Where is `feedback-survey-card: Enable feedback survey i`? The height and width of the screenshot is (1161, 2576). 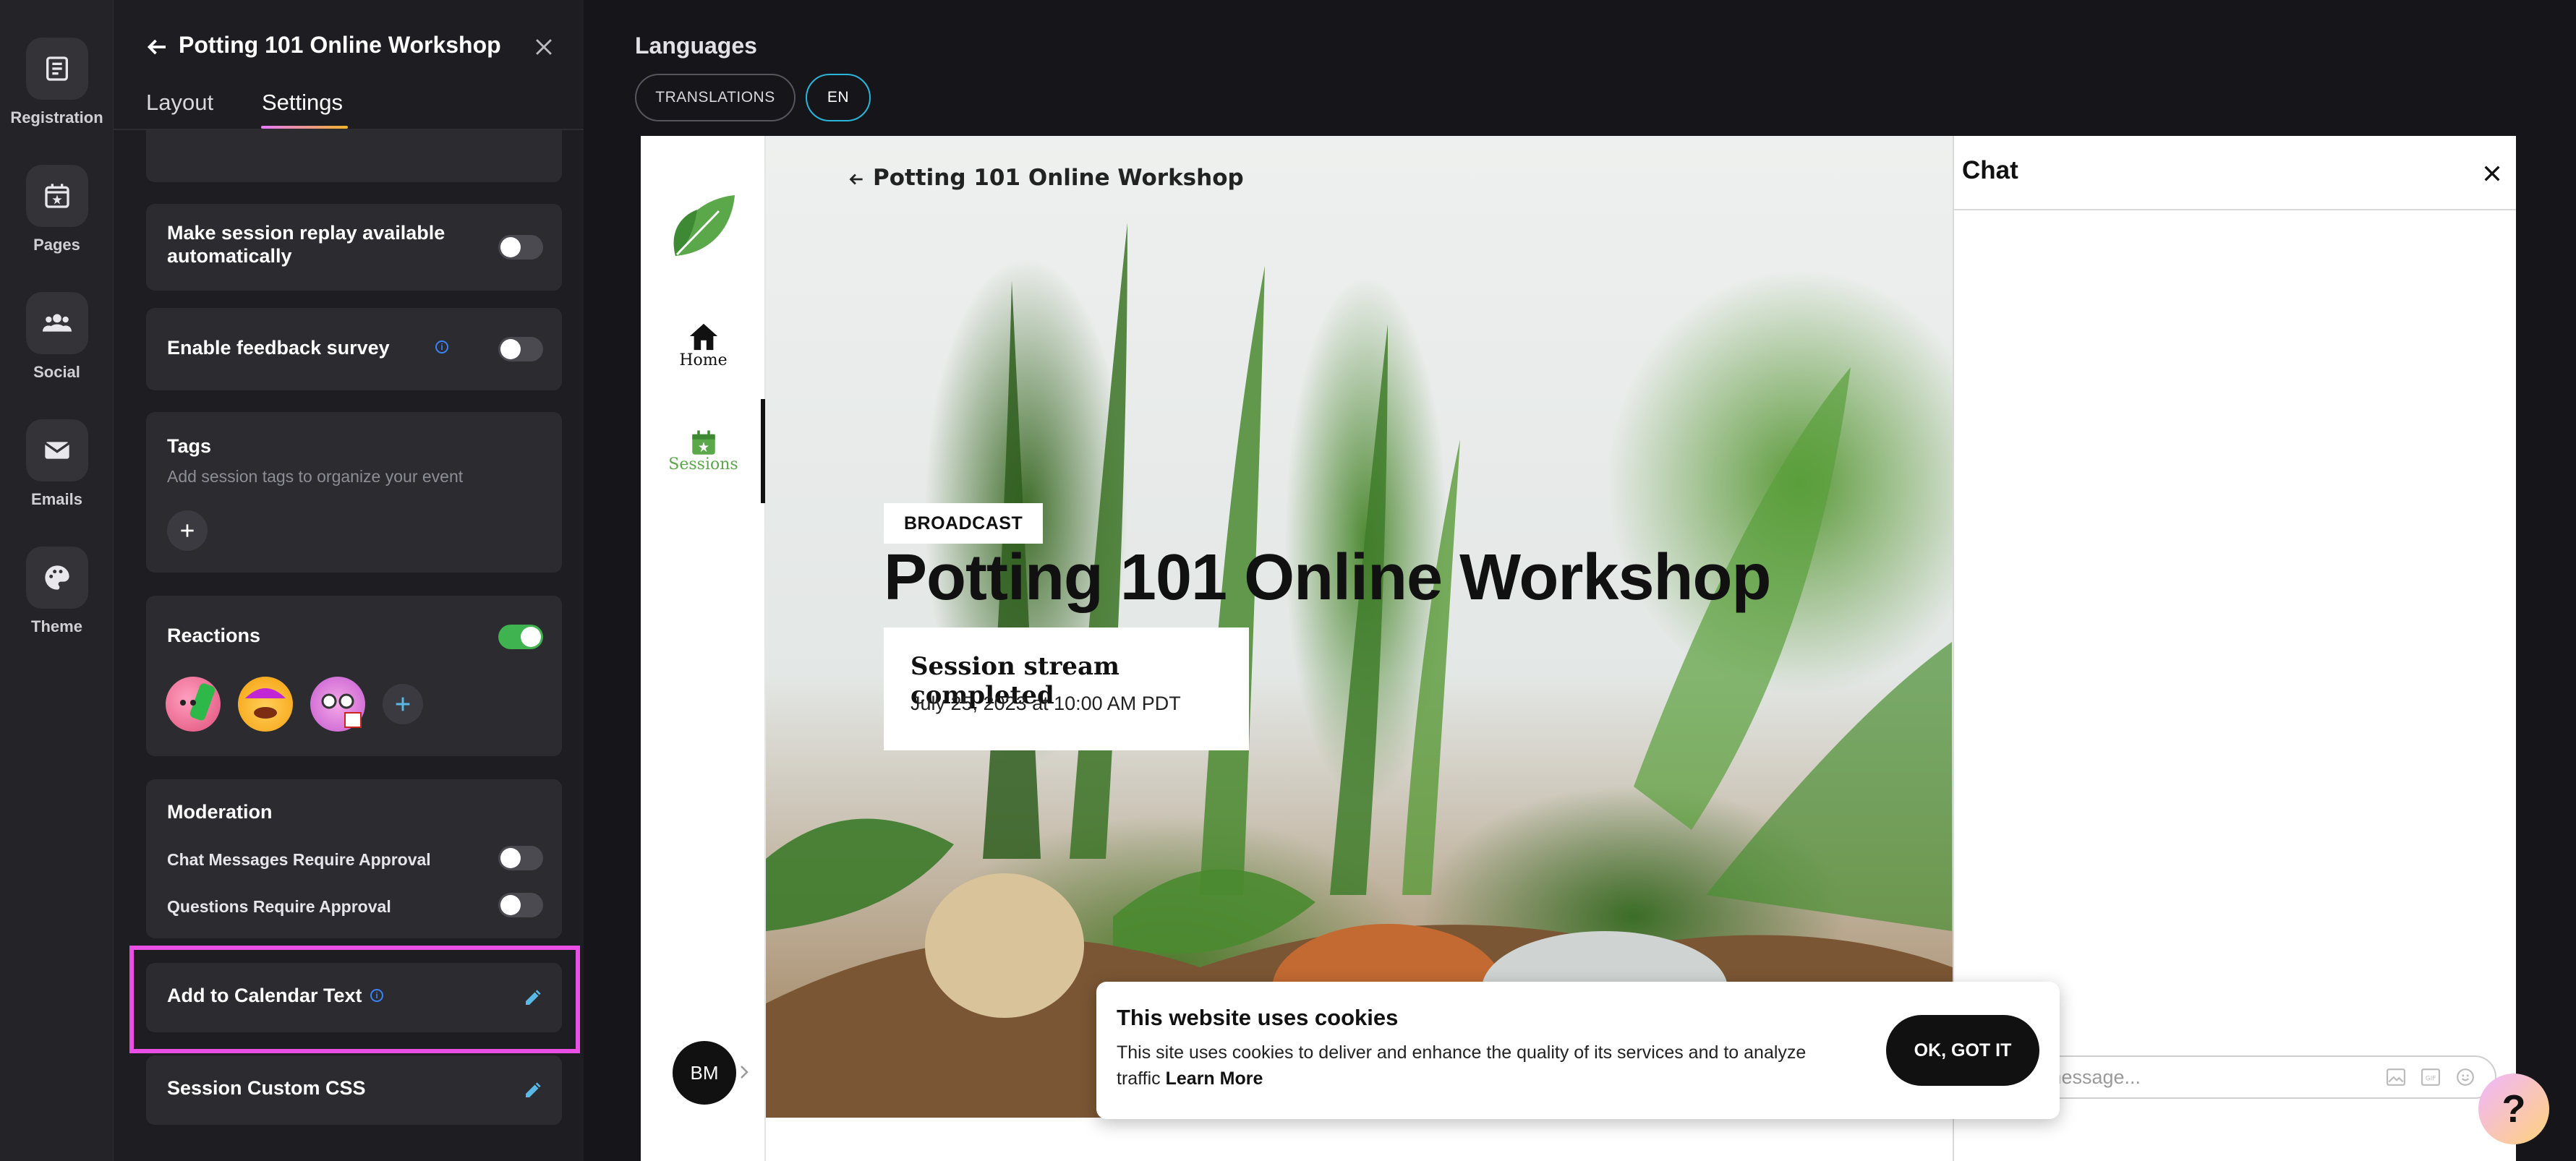
feedback-survey-card: Enable feedback survey i is located at coordinates (354, 349).